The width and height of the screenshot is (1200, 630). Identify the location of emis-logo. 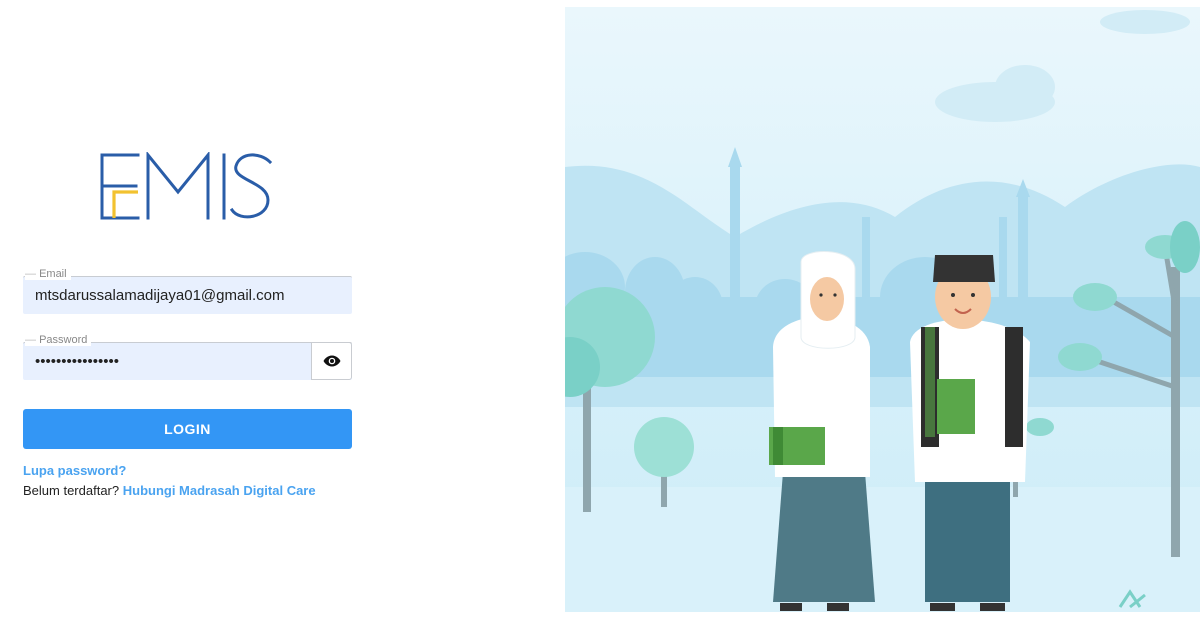
(186, 186).